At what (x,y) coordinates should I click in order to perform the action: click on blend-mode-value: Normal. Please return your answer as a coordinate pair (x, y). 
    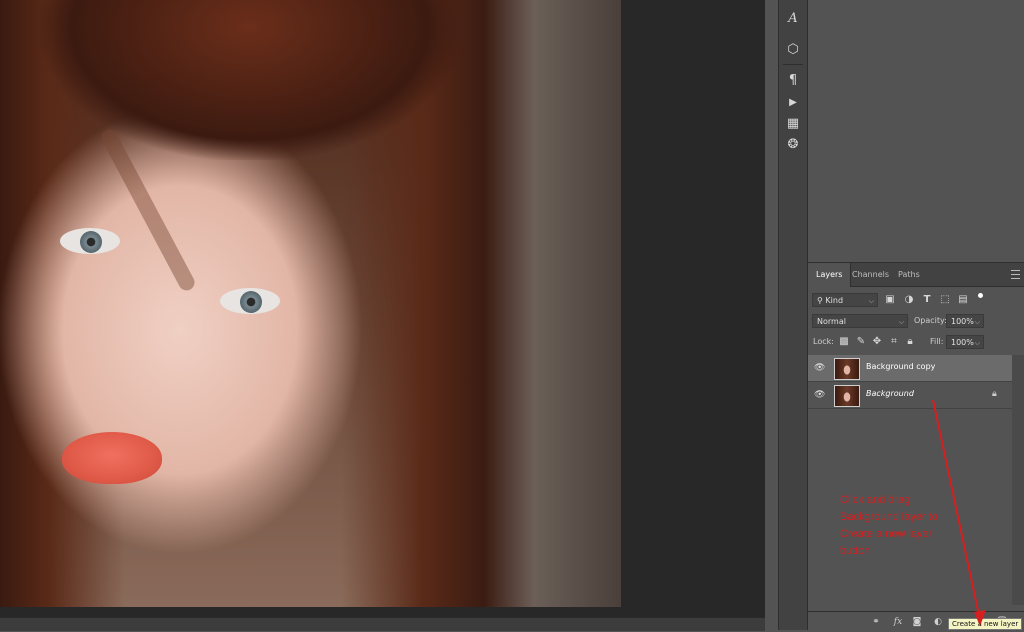
    Looking at the image, I should click on (831, 321).